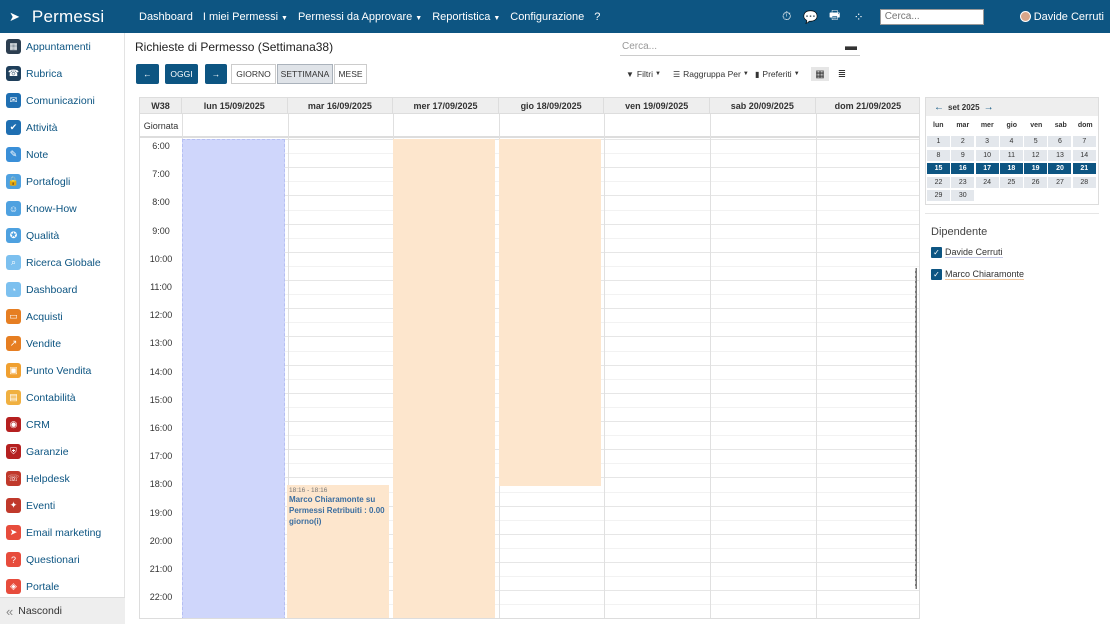 Image resolution: width=1110 pixels, height=624 pixels. I want to click on view-month-button: MESE, so click(350, 74).